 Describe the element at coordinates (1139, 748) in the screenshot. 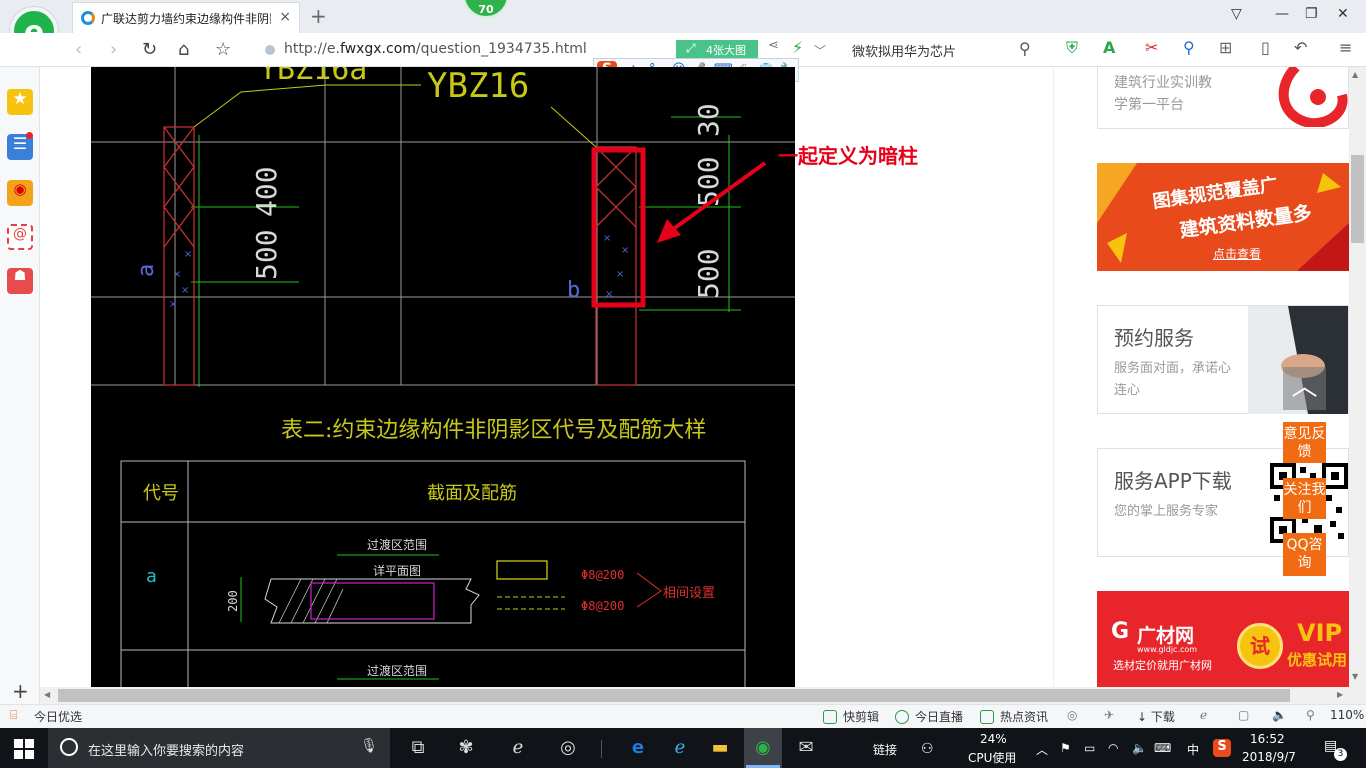

I see `tray-volume-icon: 🔈` at that location.